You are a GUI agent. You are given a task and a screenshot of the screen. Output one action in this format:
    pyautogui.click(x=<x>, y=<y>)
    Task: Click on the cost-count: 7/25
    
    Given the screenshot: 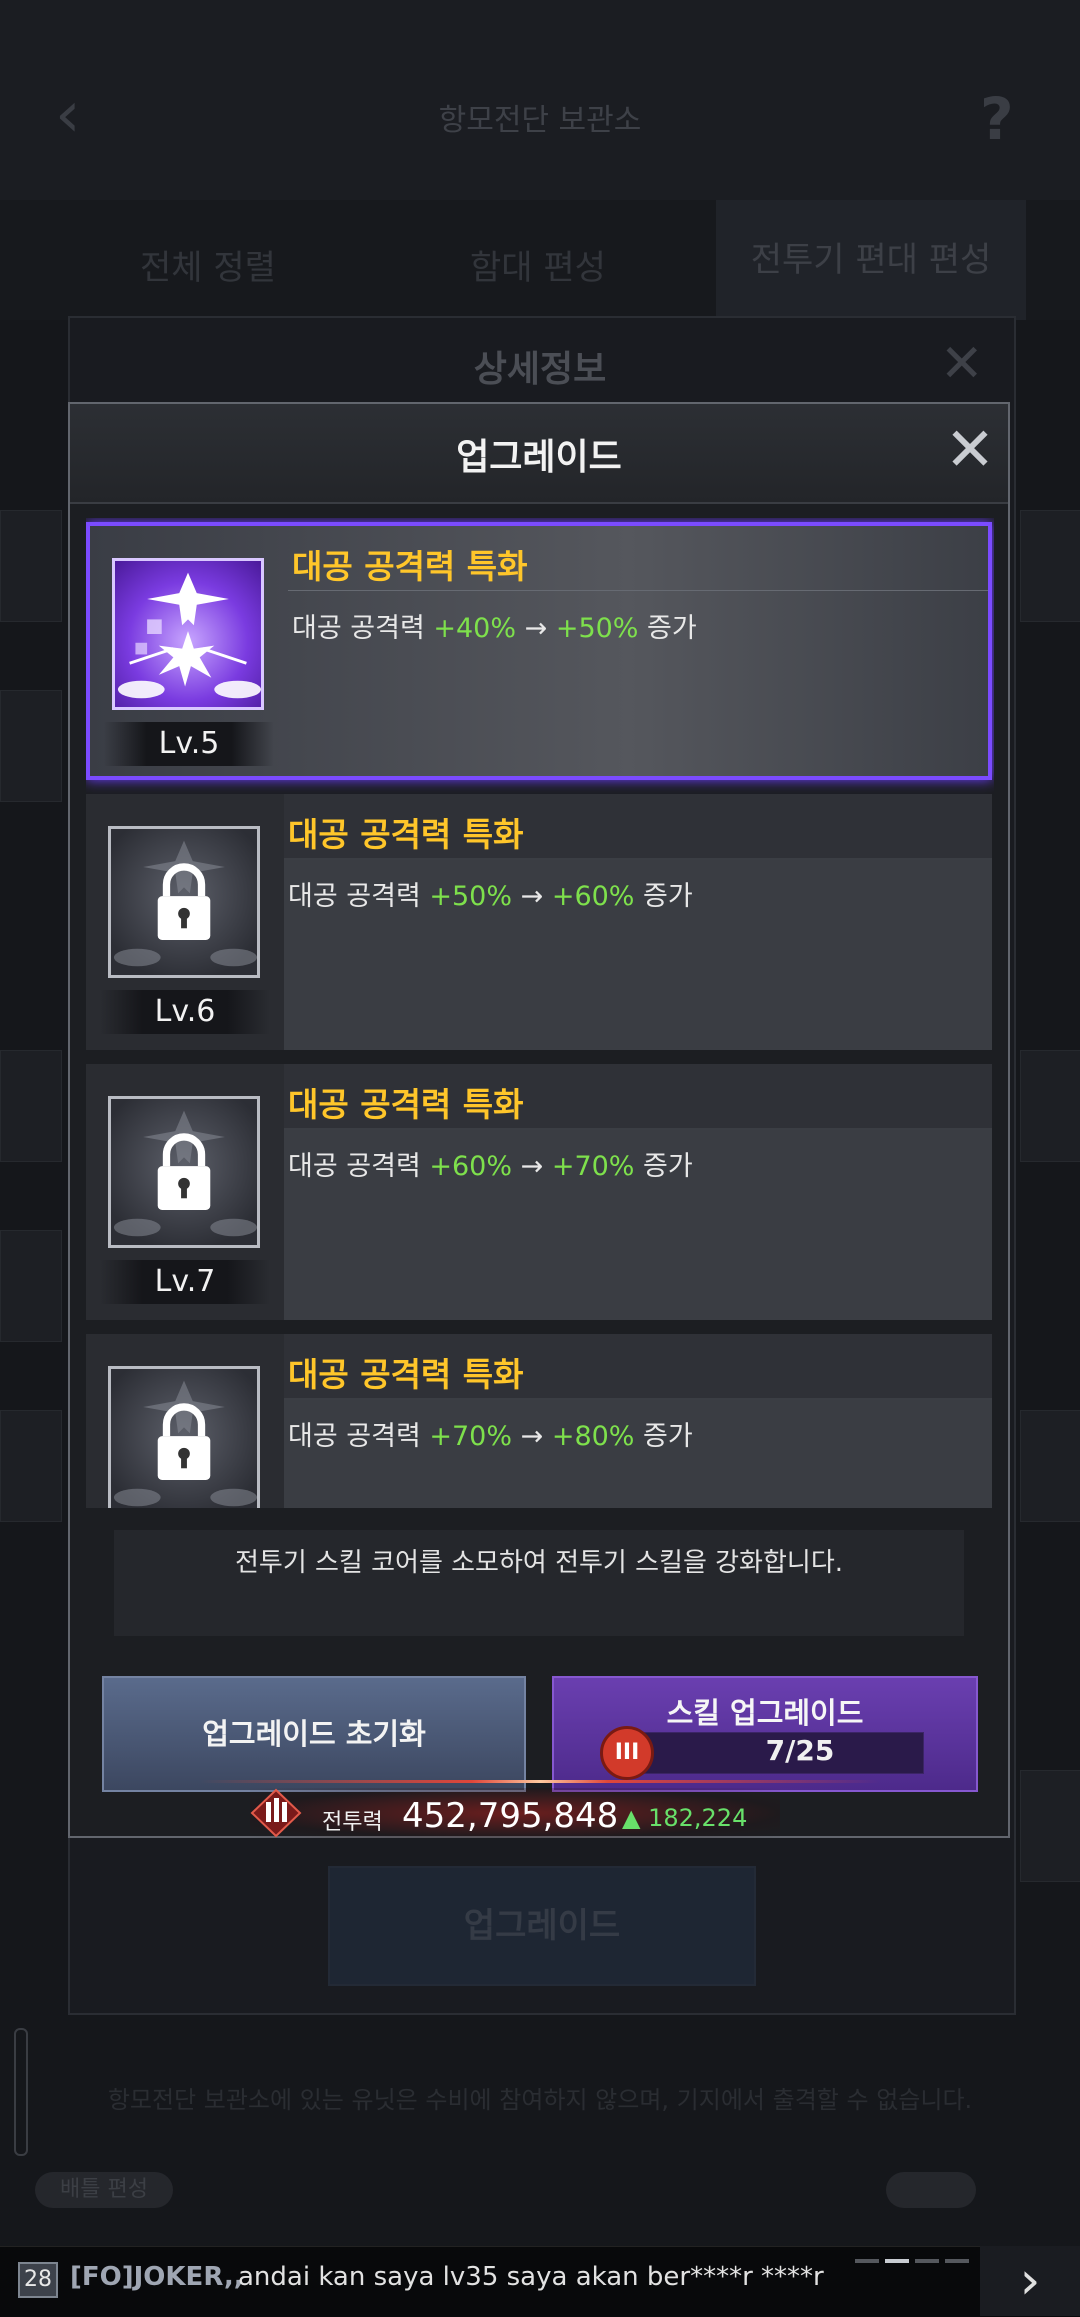 What is the action you would take?
    pyautogui.click(x=800, y=1750)
    